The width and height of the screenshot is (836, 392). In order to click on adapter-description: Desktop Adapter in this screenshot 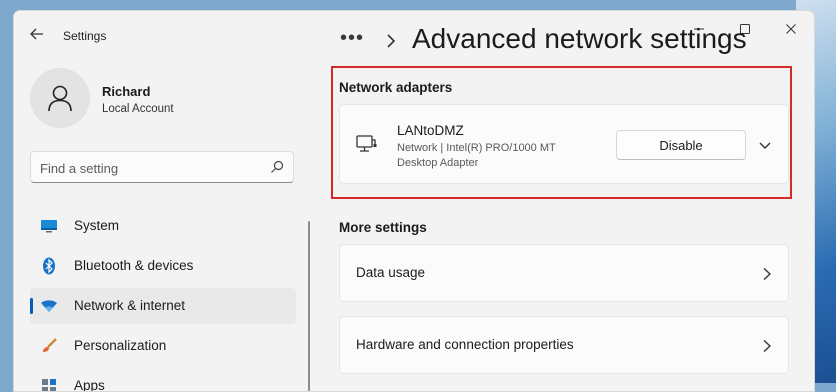, I will do `click(438, 163)`.